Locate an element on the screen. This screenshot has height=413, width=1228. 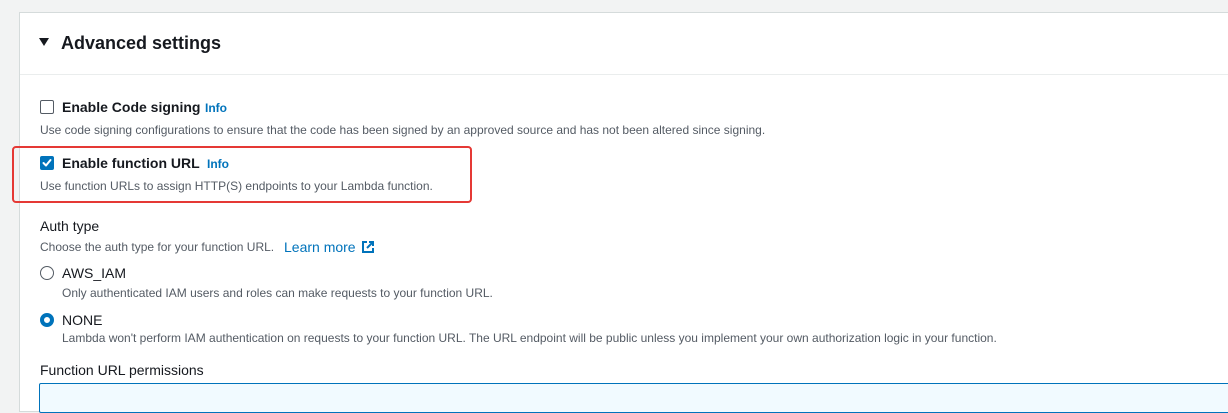
radio-none is located at coordinates (47, 320).